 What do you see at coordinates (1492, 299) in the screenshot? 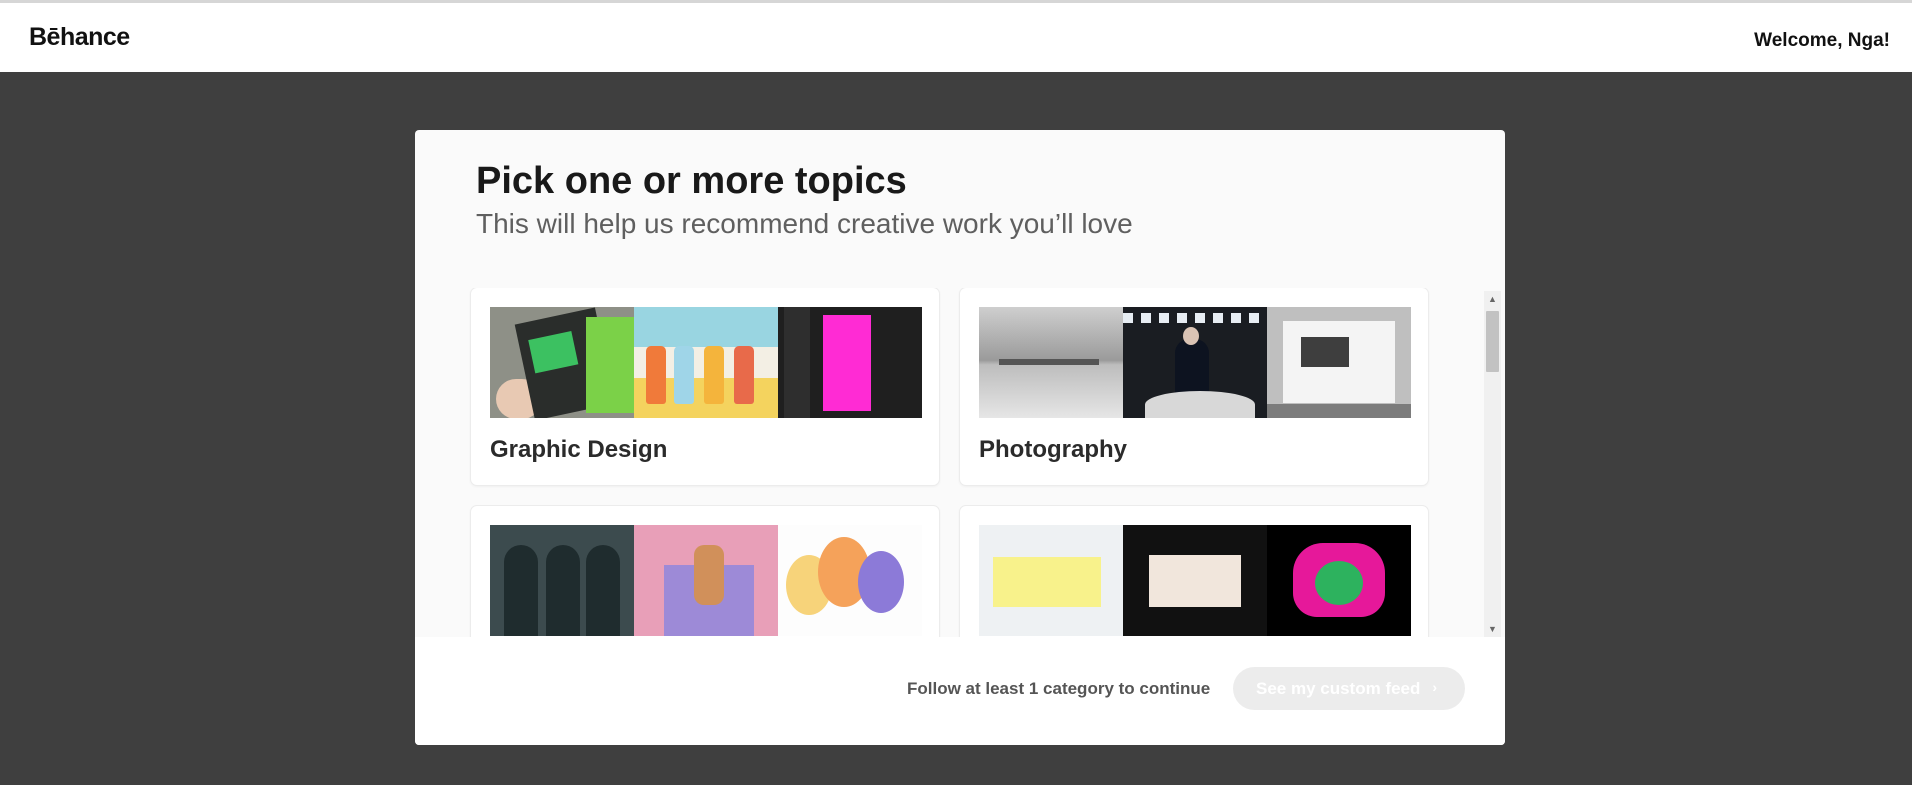
I see `scroll-up-arrow-icon: ▲` at bounding box center [1492, 299].